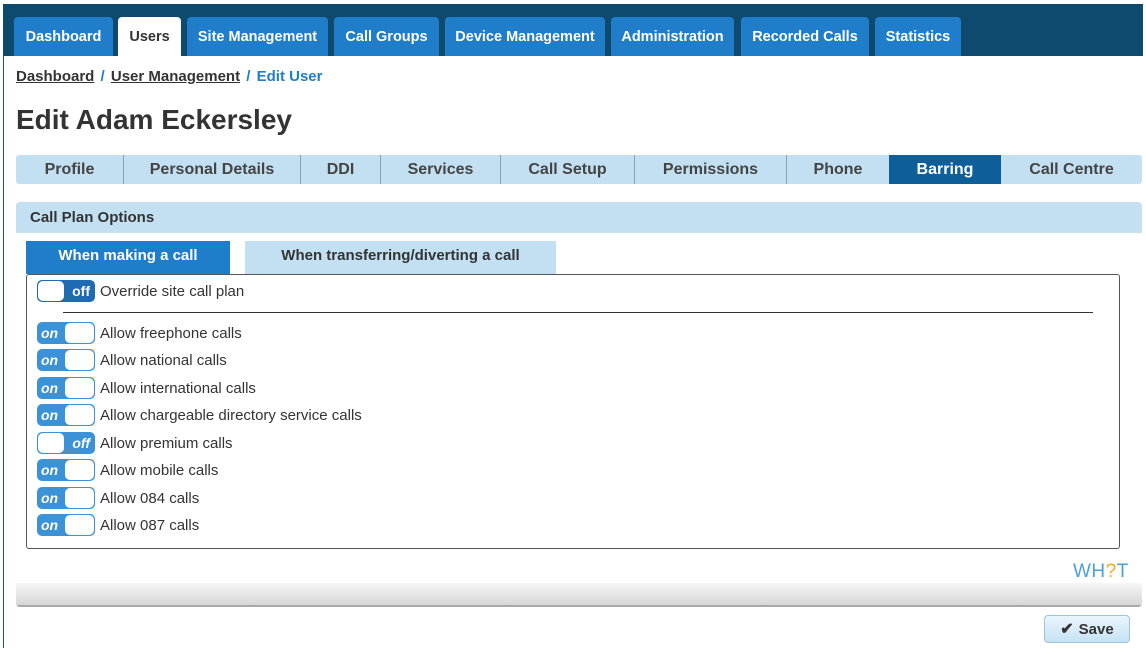 This screenshot has width=1146, height=648. Describe the element at coordinates (1089, 571) in the screenshot. I see `logo-text: WH` at that location.